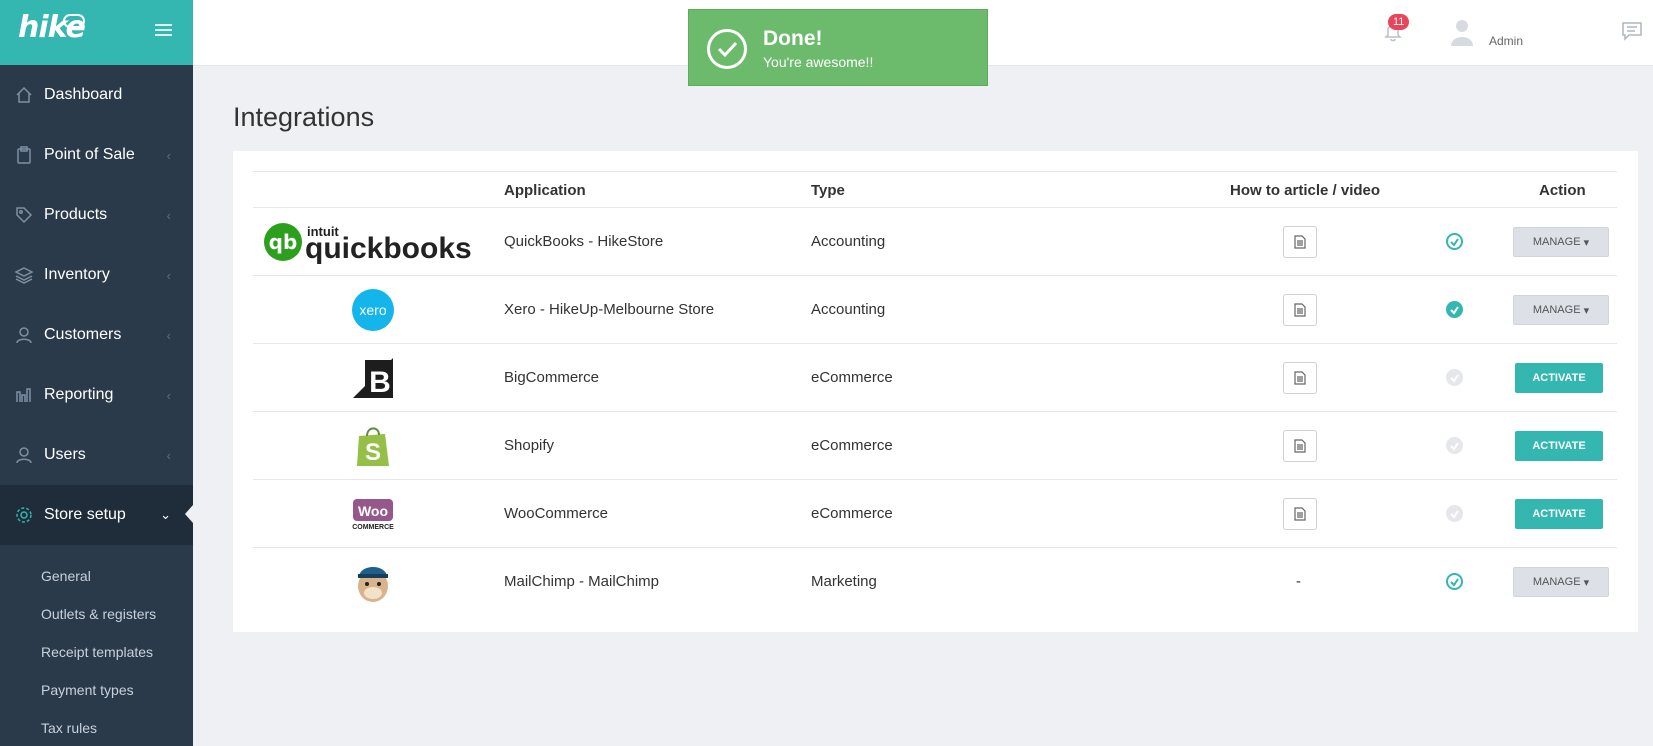 The height and width of the screenshot is (746, 1653). Describe the element at coordinates (74, 21) in the screenshot. I see `logo-cloud-icon` at that location.